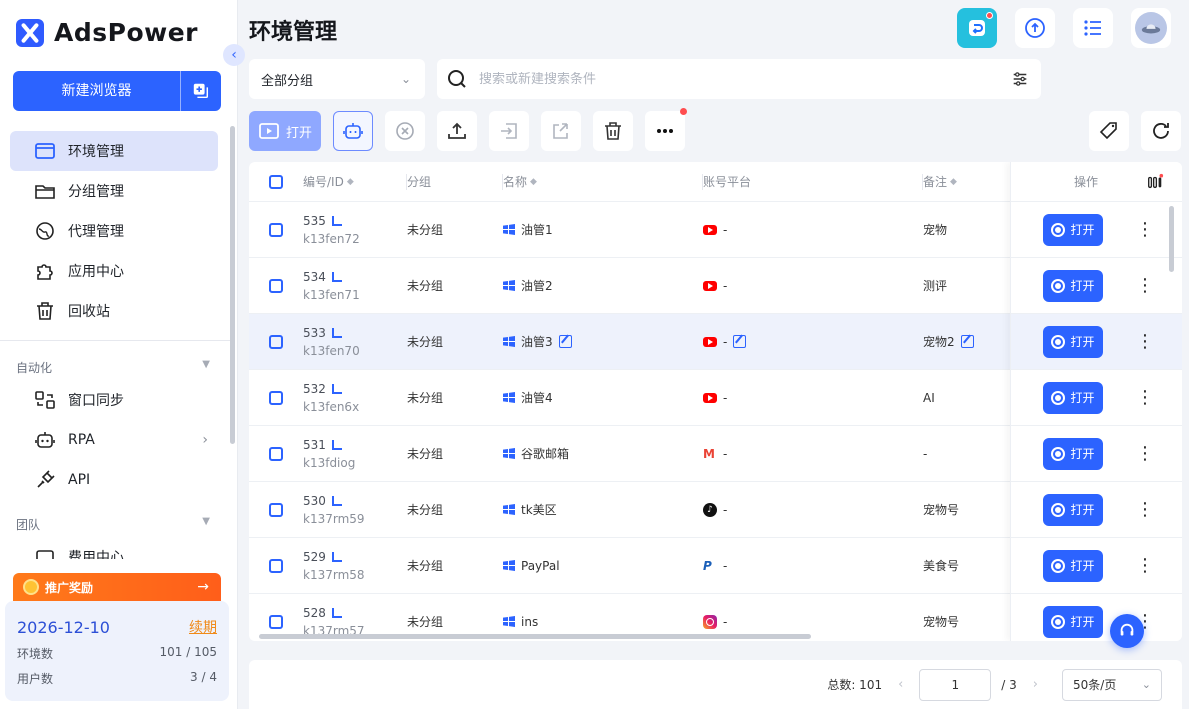 Image resolution: width=1189 pixels, height=709 pixels. Describe the element at coordinates (314, 444) in the screenshot. I see `row-number: 531` at that location.